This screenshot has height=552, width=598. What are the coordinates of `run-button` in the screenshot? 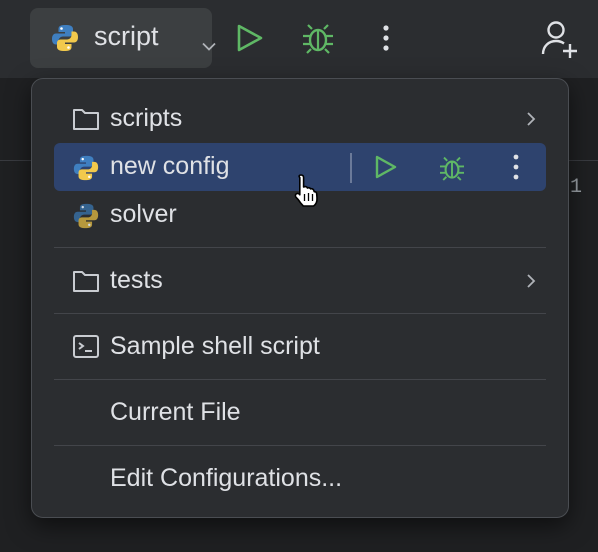 It's located at (250, 38).